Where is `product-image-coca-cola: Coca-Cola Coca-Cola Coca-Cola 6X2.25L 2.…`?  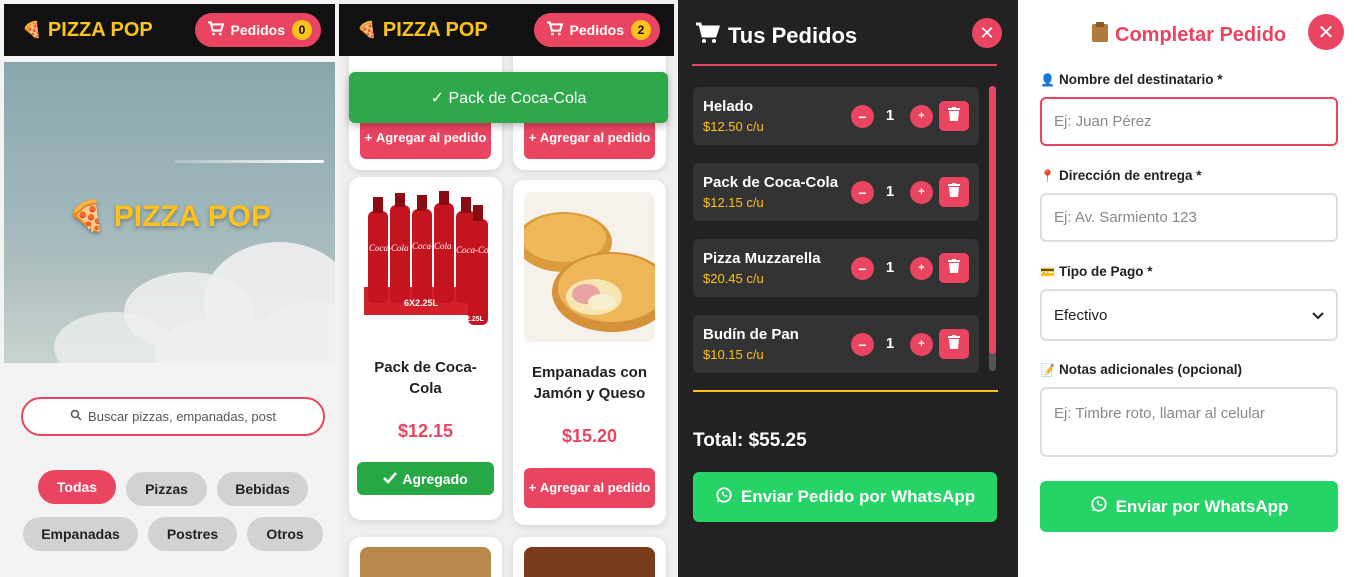 product-image-coca-cola: Coca-Cola Coca-Cola Coca-Cola 6X2.25L 2.… is located at coordinates (425, 263).